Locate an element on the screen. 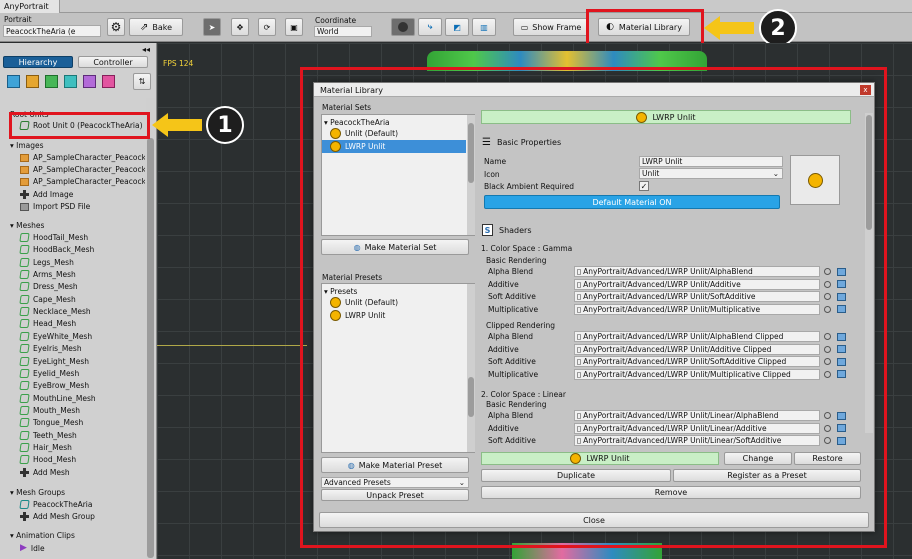 This screenshot has height=559, width=912. filter-param-icon is located at coordinates (108, 81).